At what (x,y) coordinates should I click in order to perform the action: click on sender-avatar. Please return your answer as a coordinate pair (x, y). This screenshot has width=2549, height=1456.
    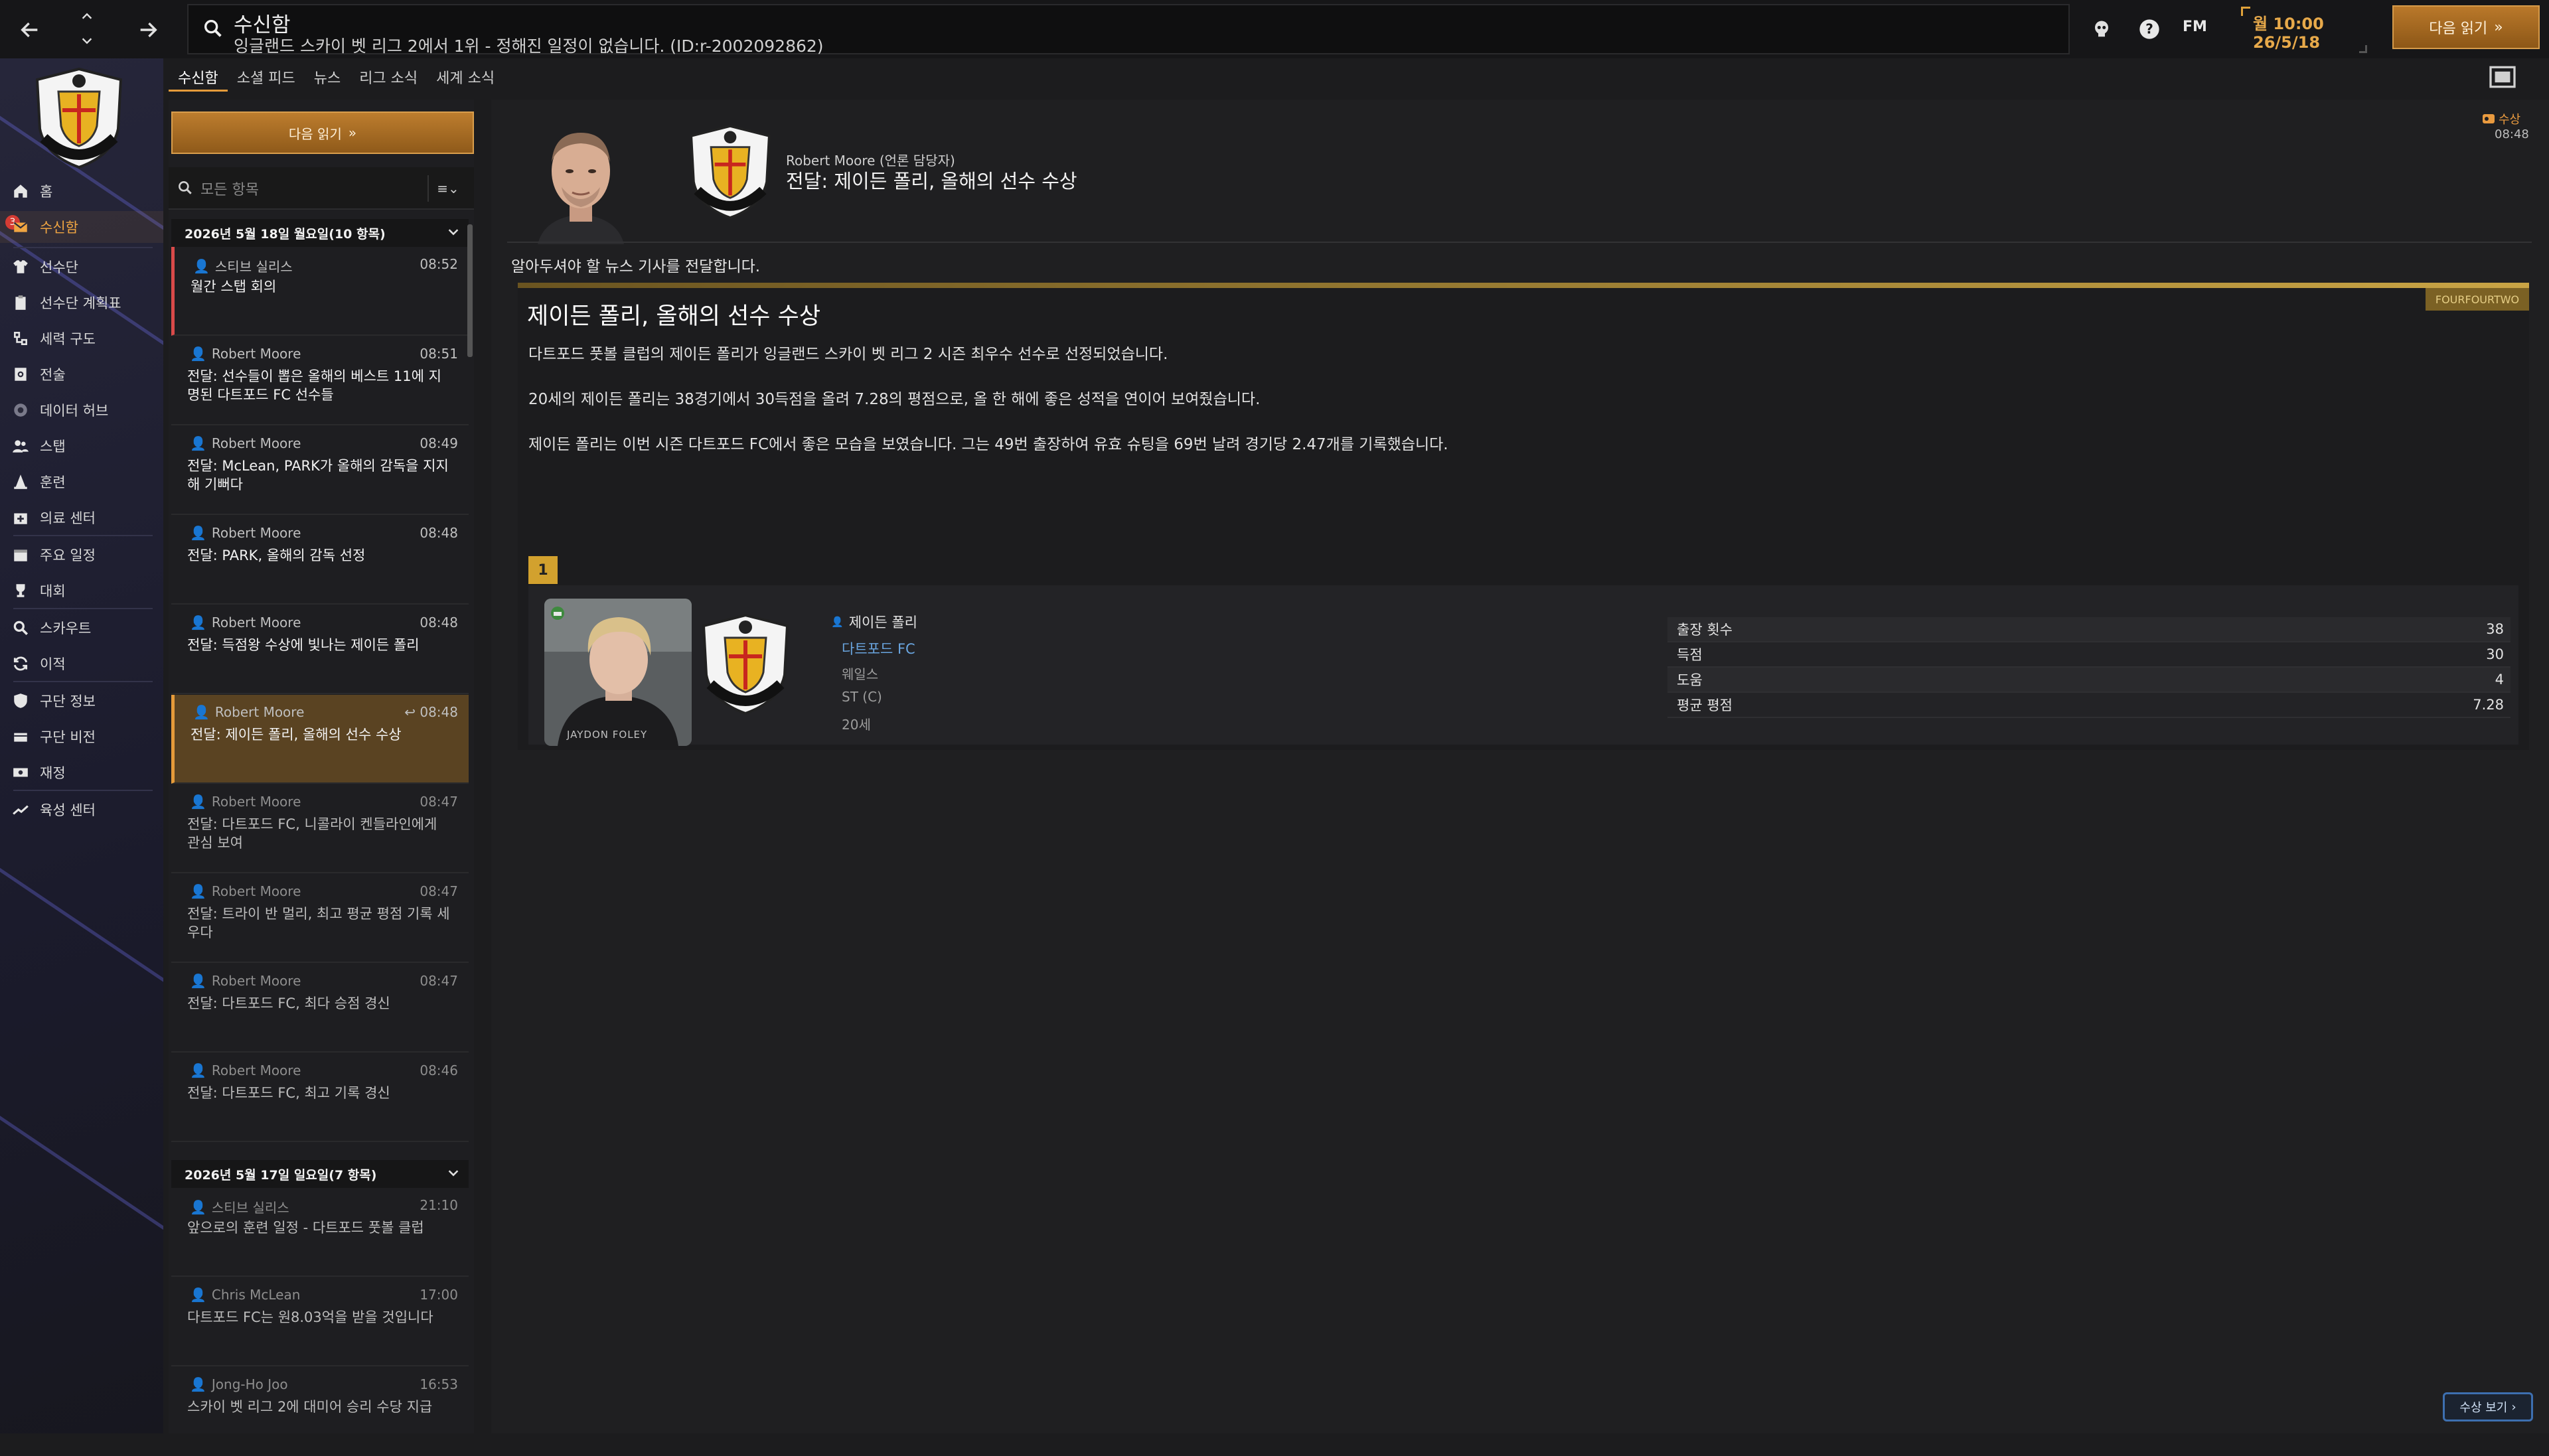
    Looking at the image, I should click on (581, 181).